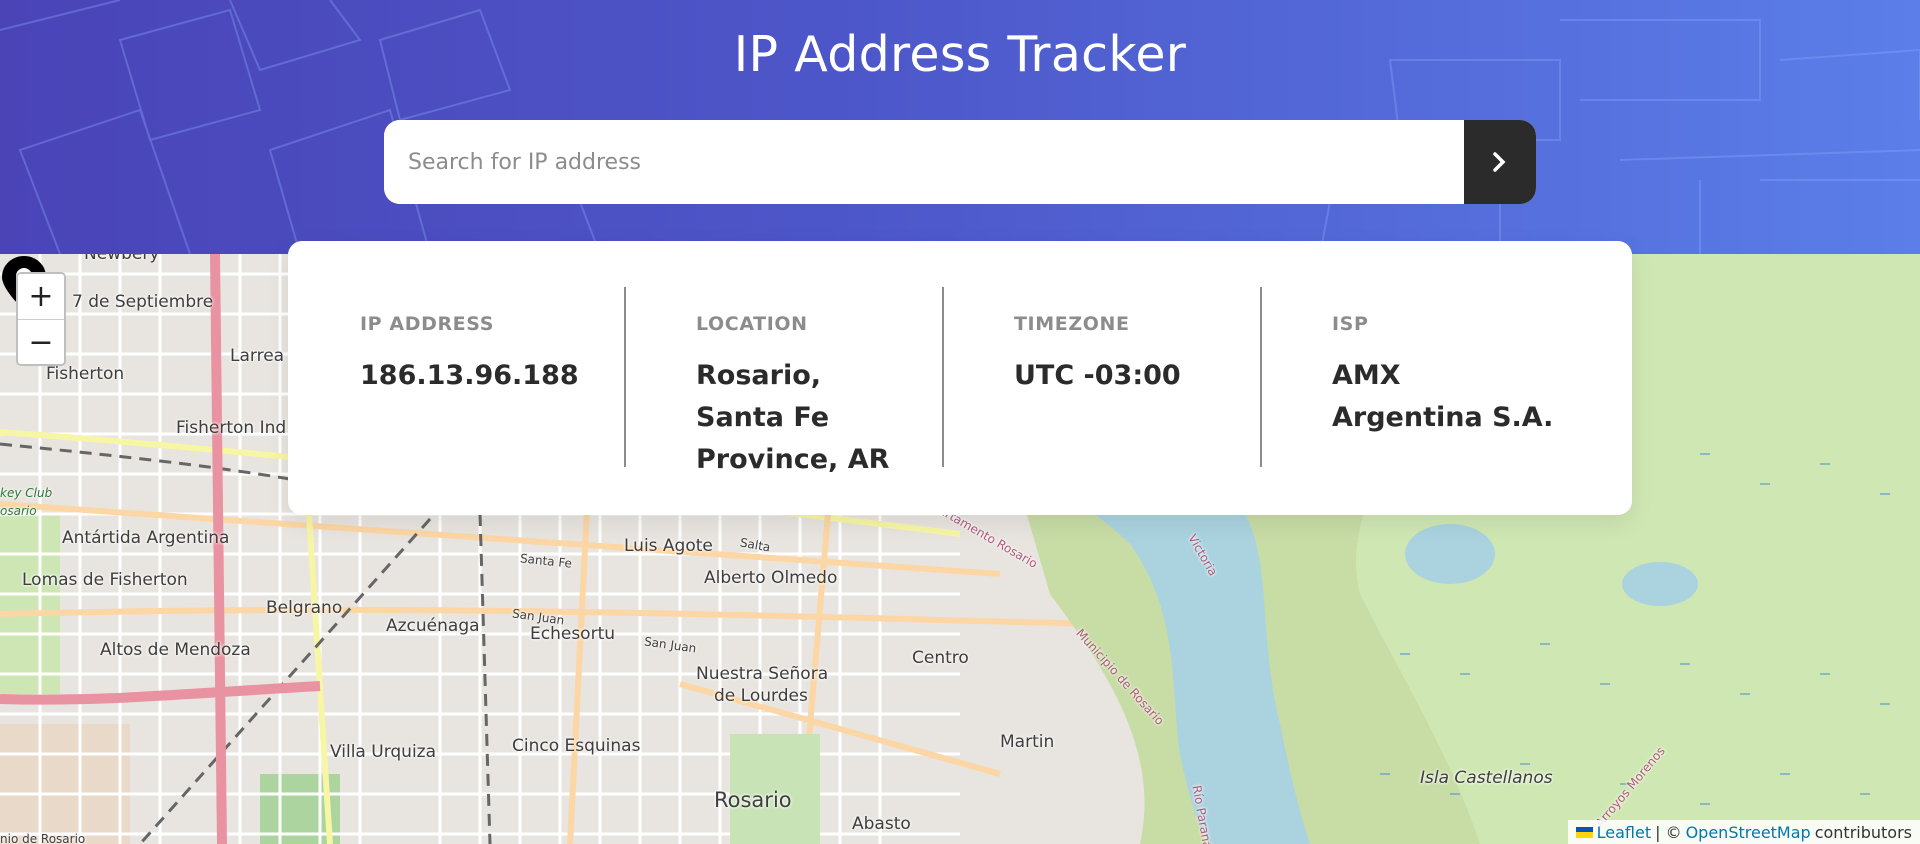 The image size is (1920, 844). I want to click on openstreetmap-link: OpenStreetMap, so click(1748, 832).